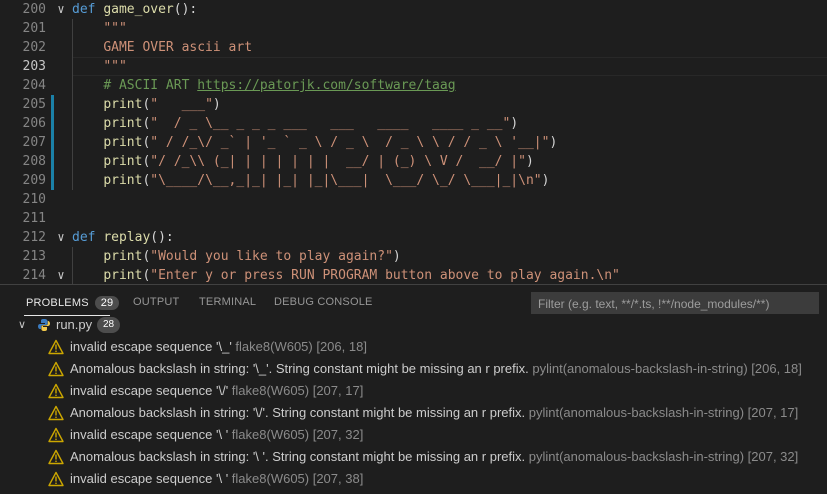 Image resolution: width=827 pixels, height=494 pixels. I want to click on token-str: " / _ \__ _ _ _ ___ ___ ____ ____ _ __", so click(330, 123).